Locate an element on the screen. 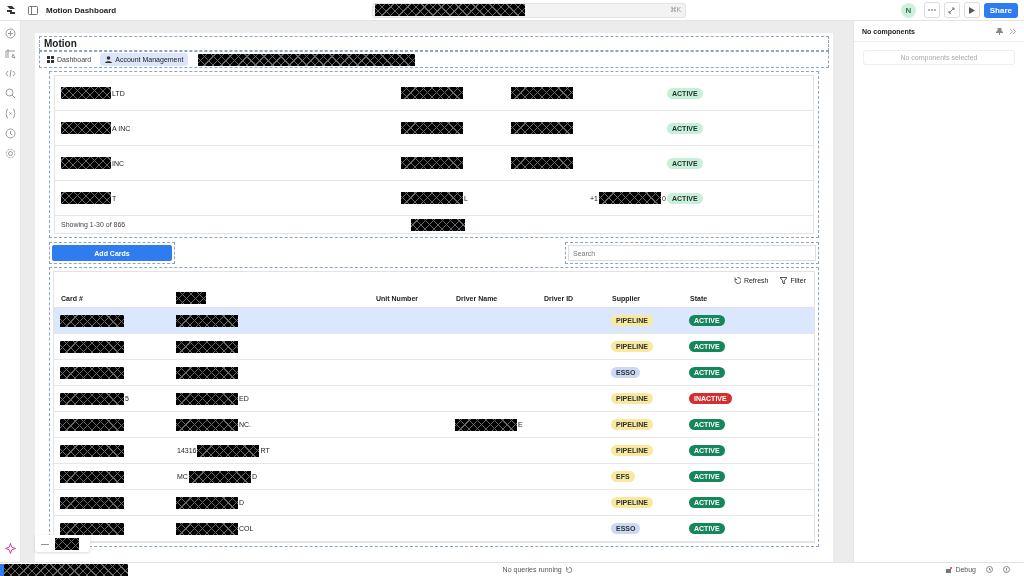 The width and height of the screenshot is (1024, 576). help-icon is located at coordinates (1006, 569).